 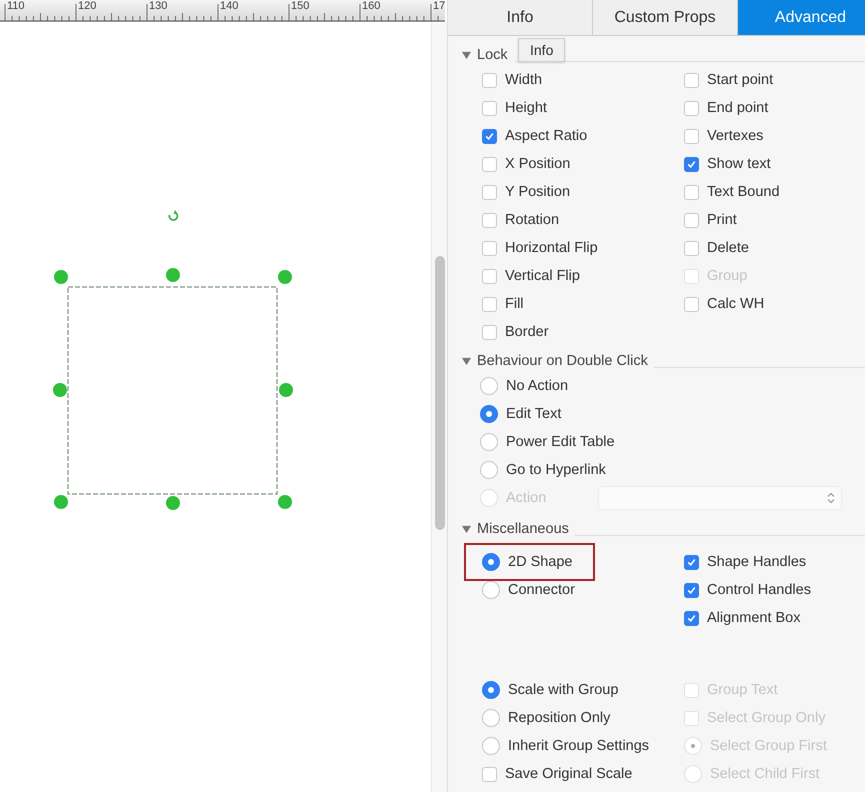 I want to click on ruler-label: 120, so click(x=87, y=6).